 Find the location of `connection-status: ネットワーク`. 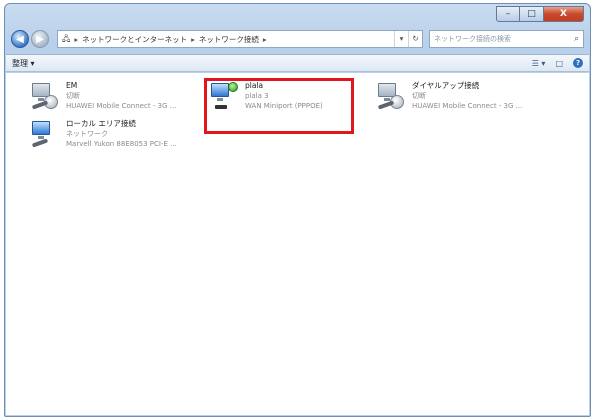

connection-status: ネットワーク is located at coordinates (87, 134).